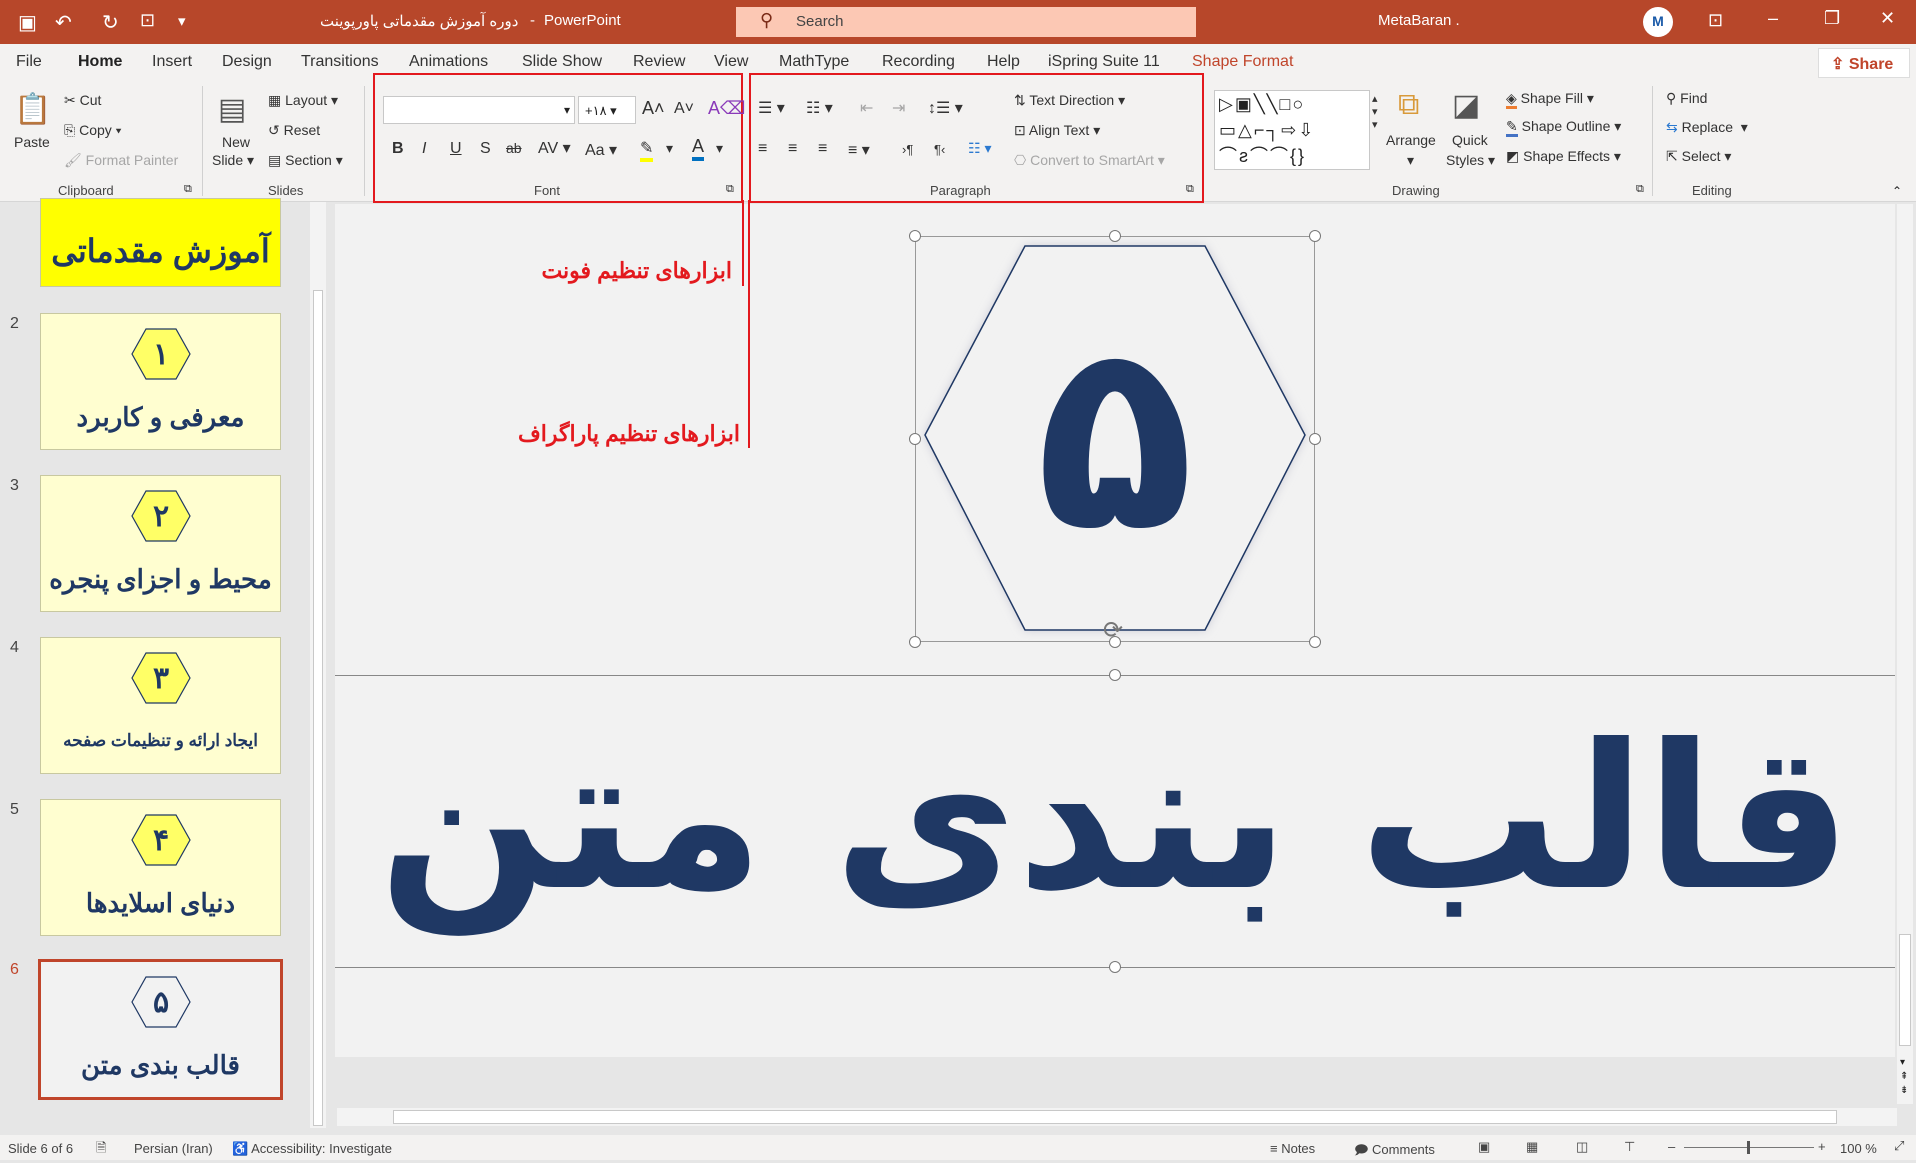 Image resolution: width=1916 pixels, height=1163 pixels. Describe the element at coordinates (160, 1029) in the screenshot. I see `slide-thumbnail-6: ۵ قالب بندی متن` at that location.